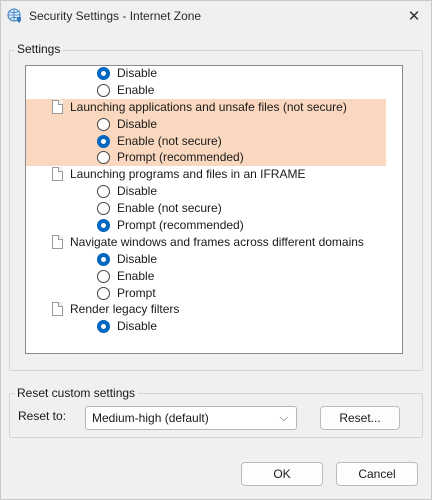  What do you see at coordinates (39, 49) in the screenshot?
I see `settings-group-label: Settings` at bounding box center [39, 49].